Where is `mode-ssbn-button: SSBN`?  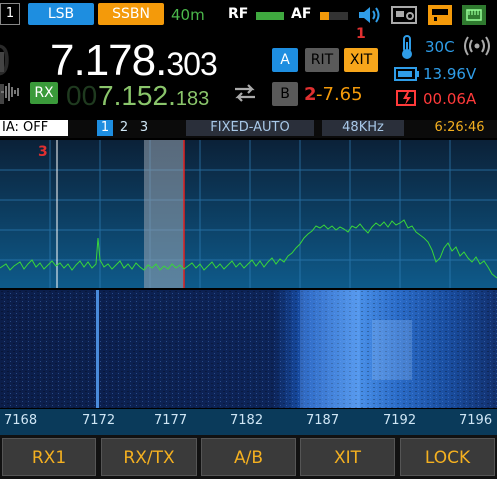
mode-ssbn-button: SSBN is located at coordinates (131, 14).